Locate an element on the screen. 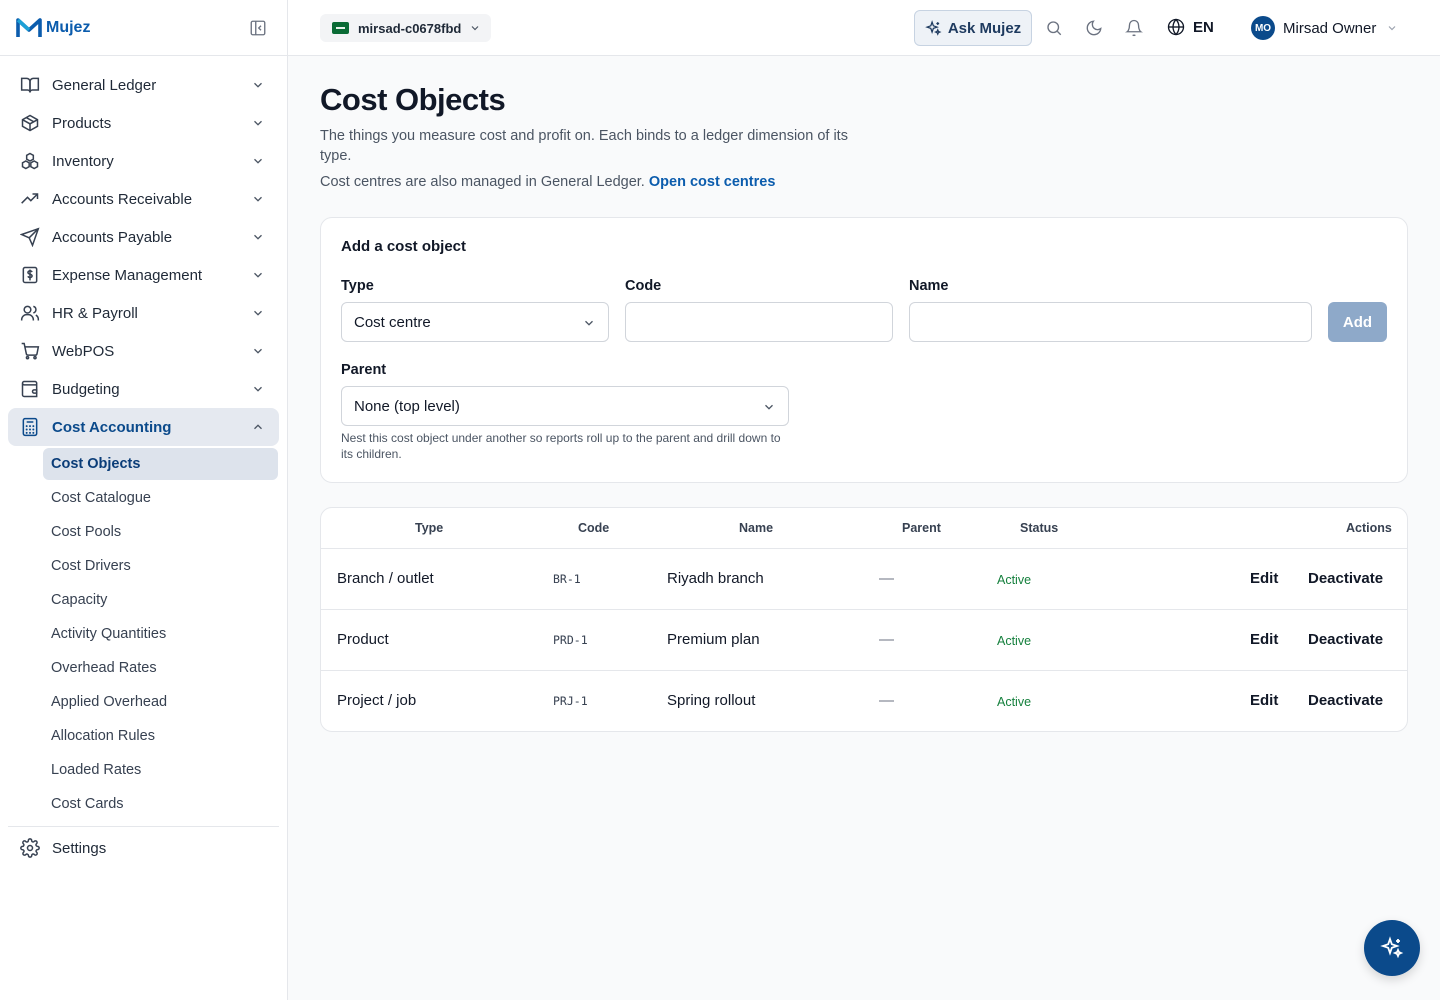 This screenshot has width=1440, height=1000. sidebar-item-general-ledger: General Ledger is located at coordinates (143, 85).